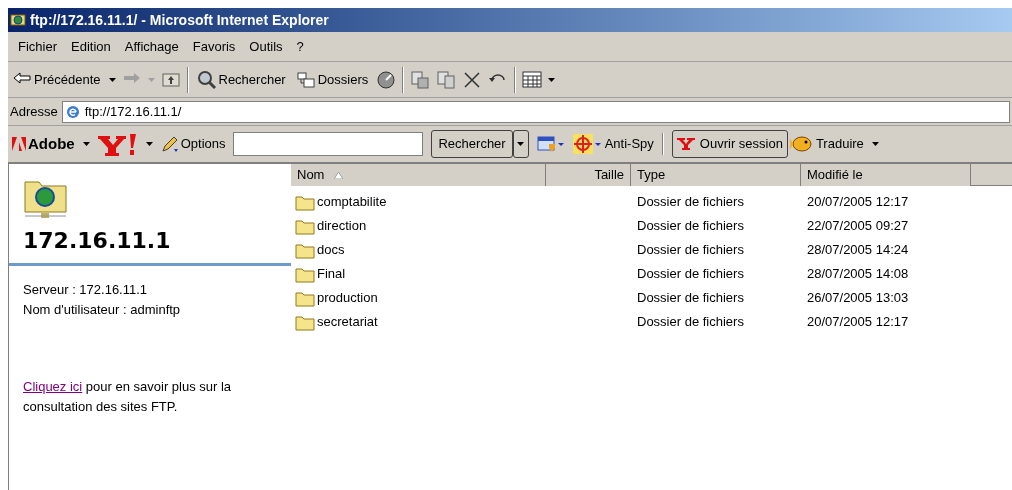 The width and height of the screenshot is (1012, 490). I want to click on help-text: Cliquez ici pour en savoir plus sur la consultation des sites FTP., so click(128, 397).